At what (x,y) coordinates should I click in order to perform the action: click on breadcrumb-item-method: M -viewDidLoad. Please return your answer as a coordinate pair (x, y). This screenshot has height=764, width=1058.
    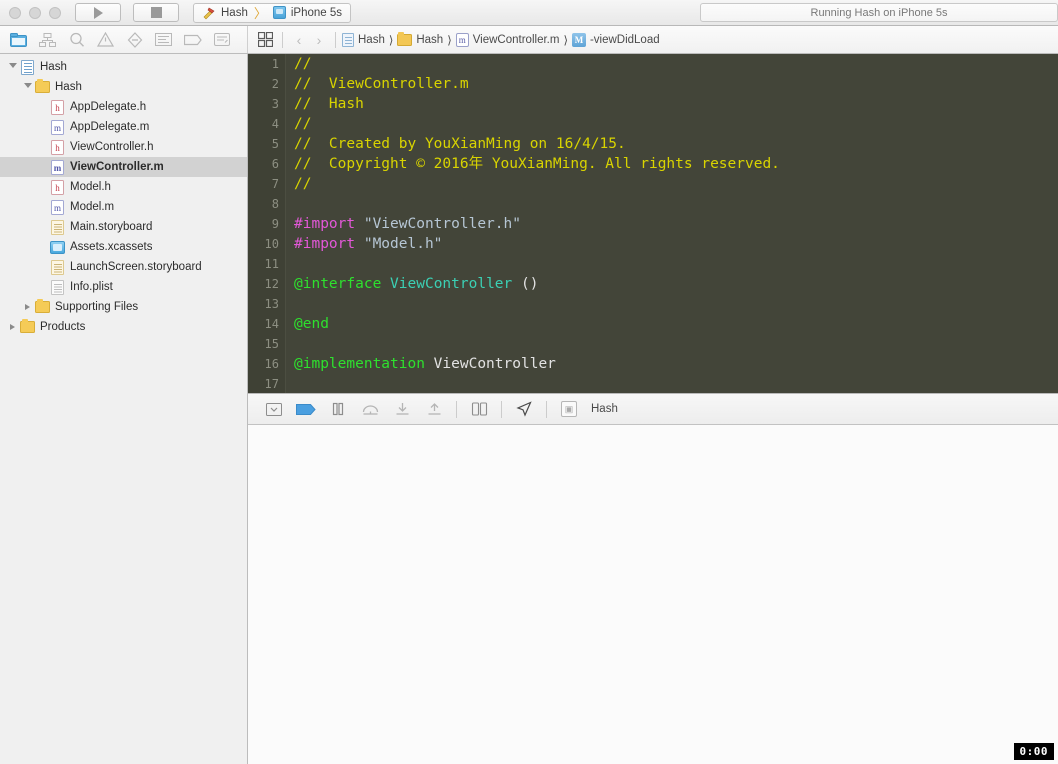
    Looking at the image, I should click on (615, 39).